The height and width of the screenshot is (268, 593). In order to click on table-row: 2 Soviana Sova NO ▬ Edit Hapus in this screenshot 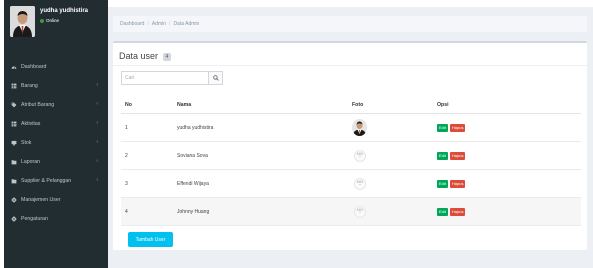, I will do `click(351, 156)`.